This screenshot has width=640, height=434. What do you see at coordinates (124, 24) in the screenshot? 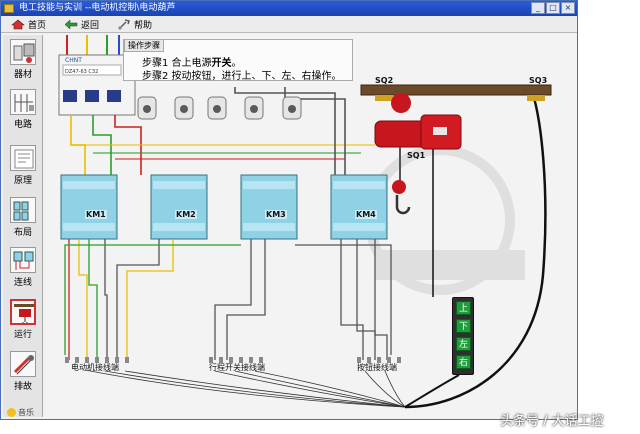
I see `help-icon` at bounding box center [124, 24].